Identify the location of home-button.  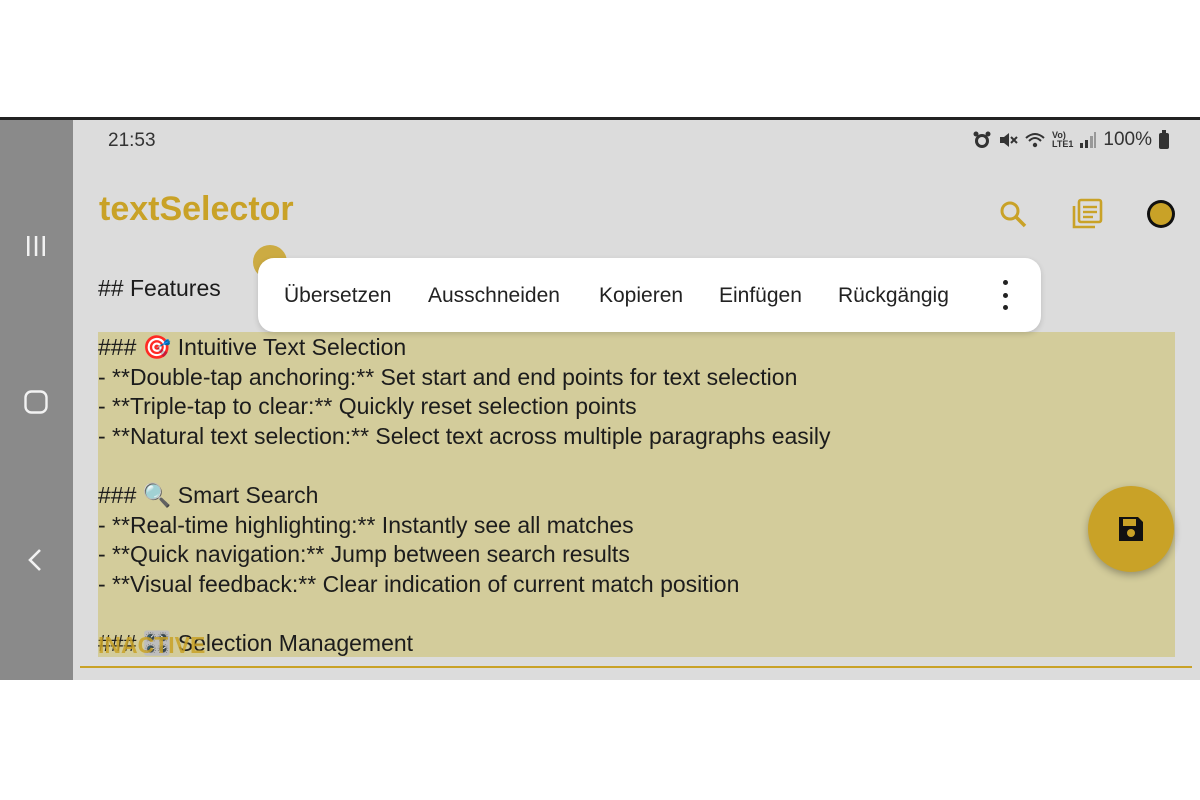
(36, 402).